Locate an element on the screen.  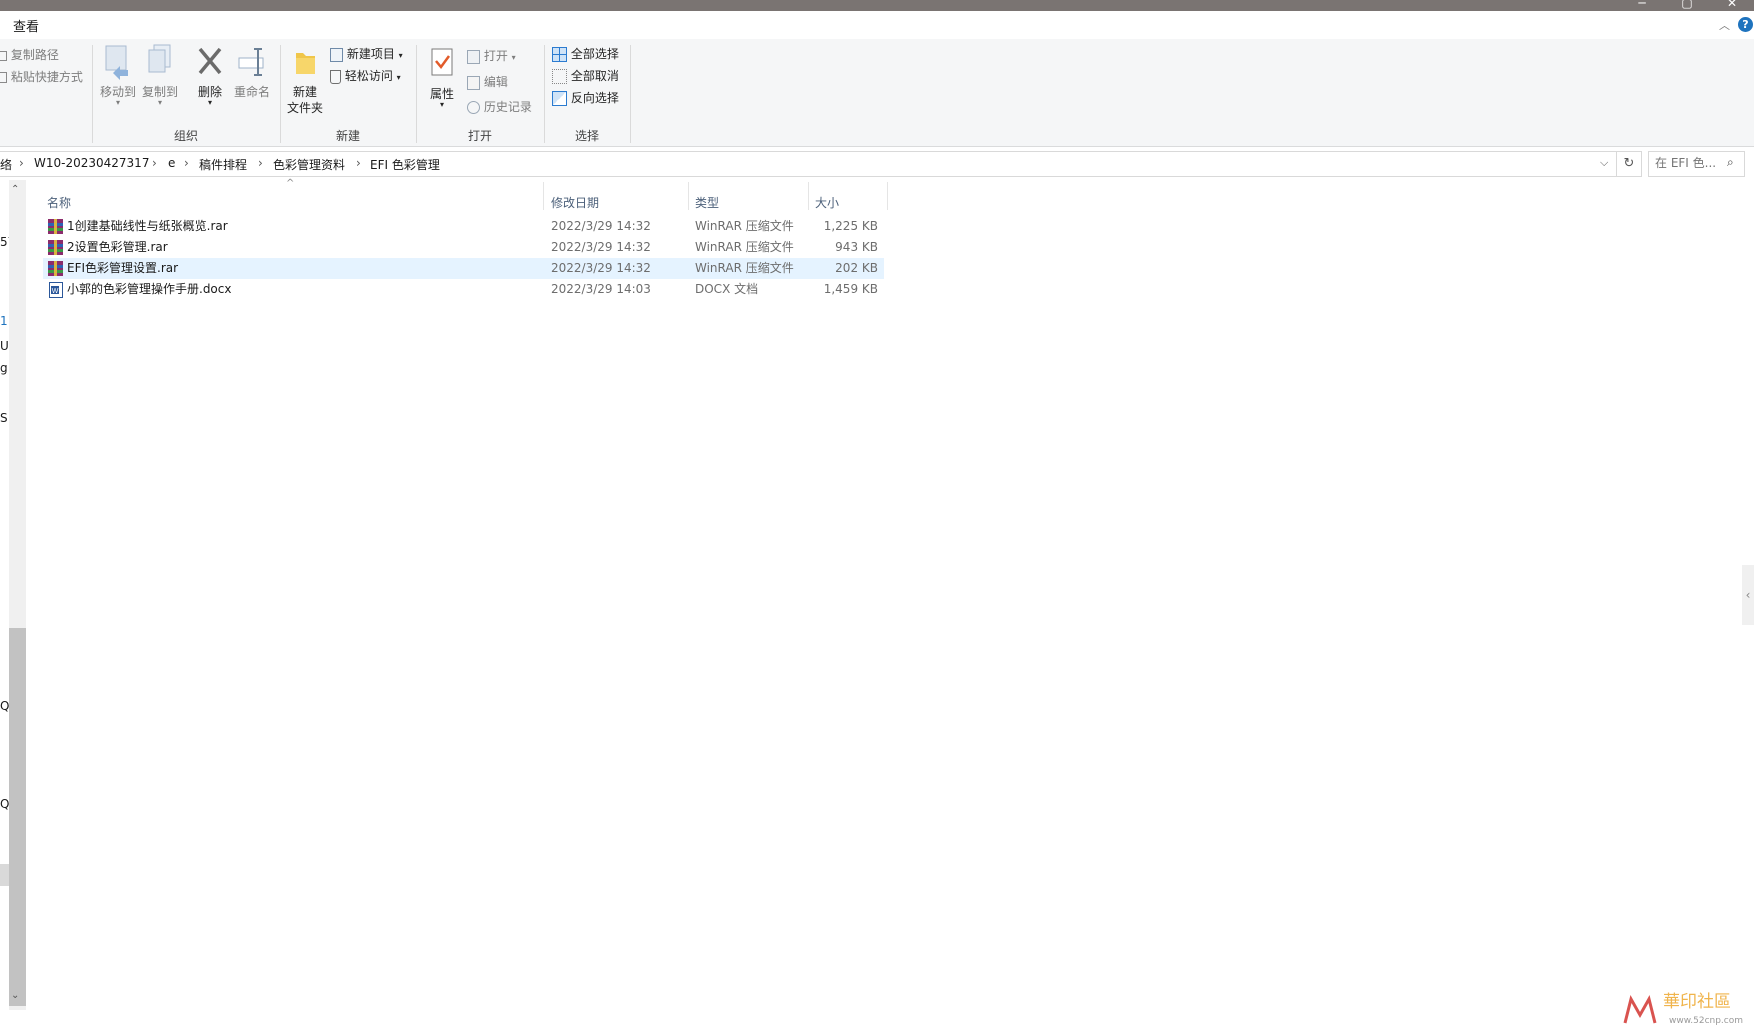
move-to-button: 移动到 ▾ is located at coordinates (118, 75).